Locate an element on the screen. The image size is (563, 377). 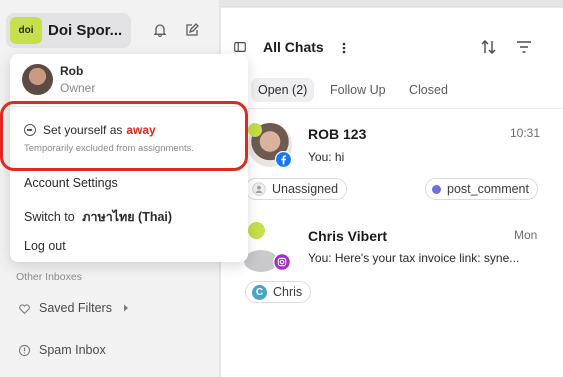
switch-prefix: Switch to is located at coordinates (49, 217).